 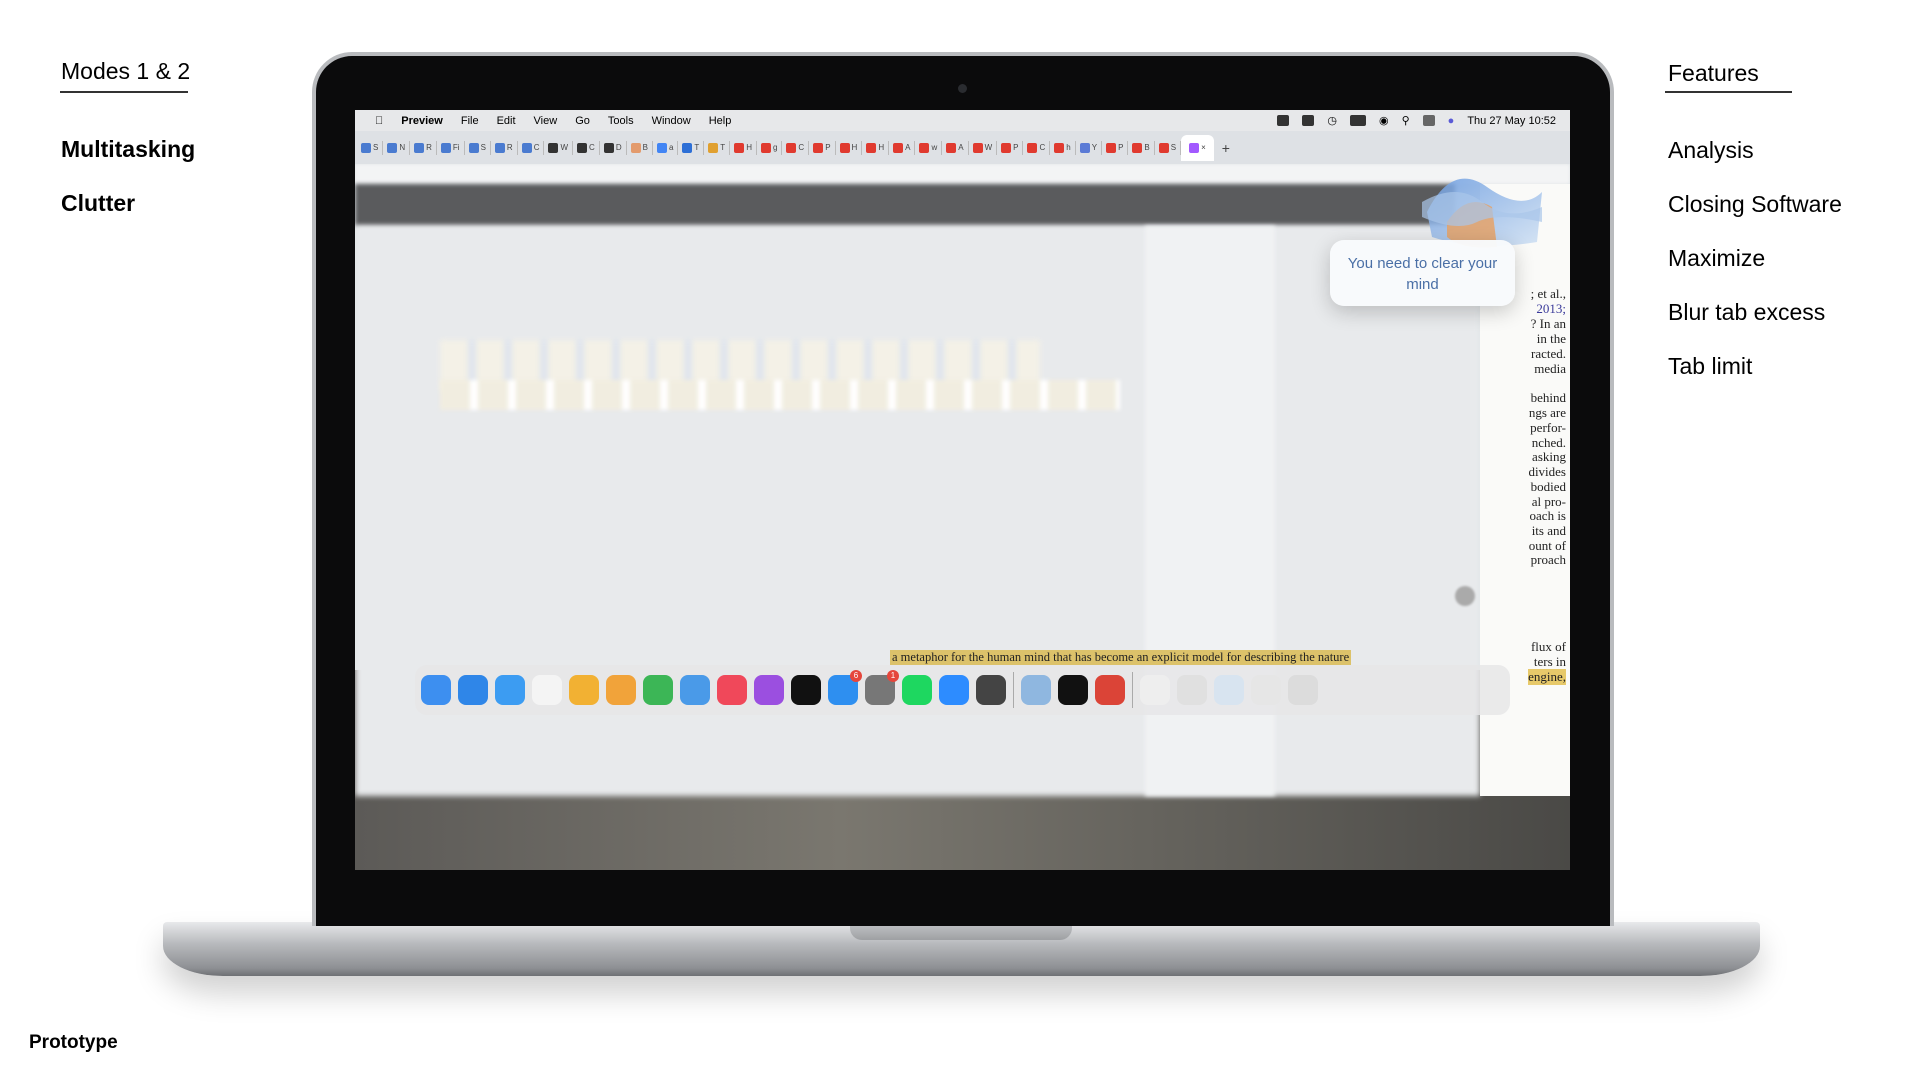 I want to click on figma-frames-row, so click(x=780, y=395).